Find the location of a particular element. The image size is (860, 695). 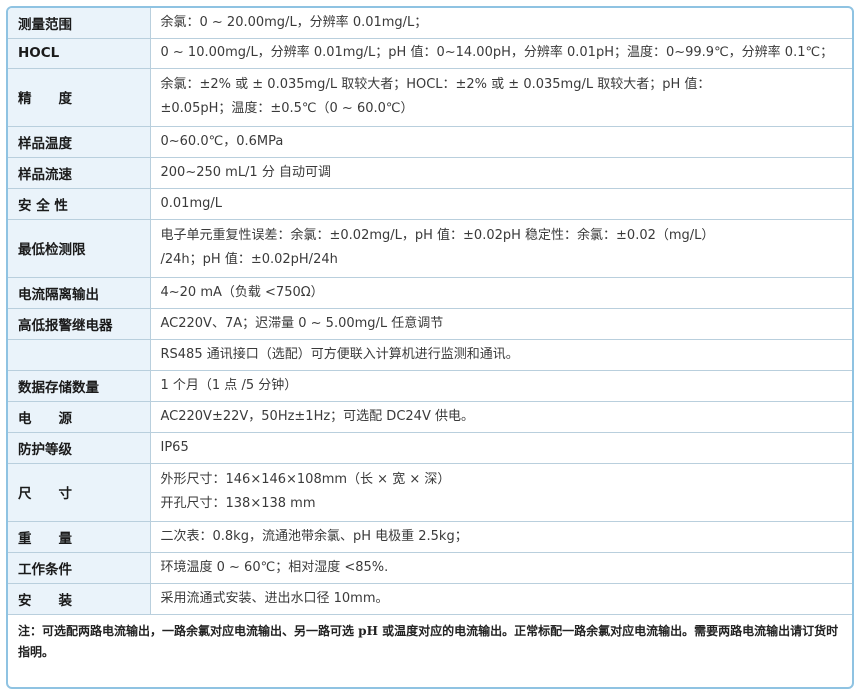

spec-value: IP65 is located at coordinates (501, 448).